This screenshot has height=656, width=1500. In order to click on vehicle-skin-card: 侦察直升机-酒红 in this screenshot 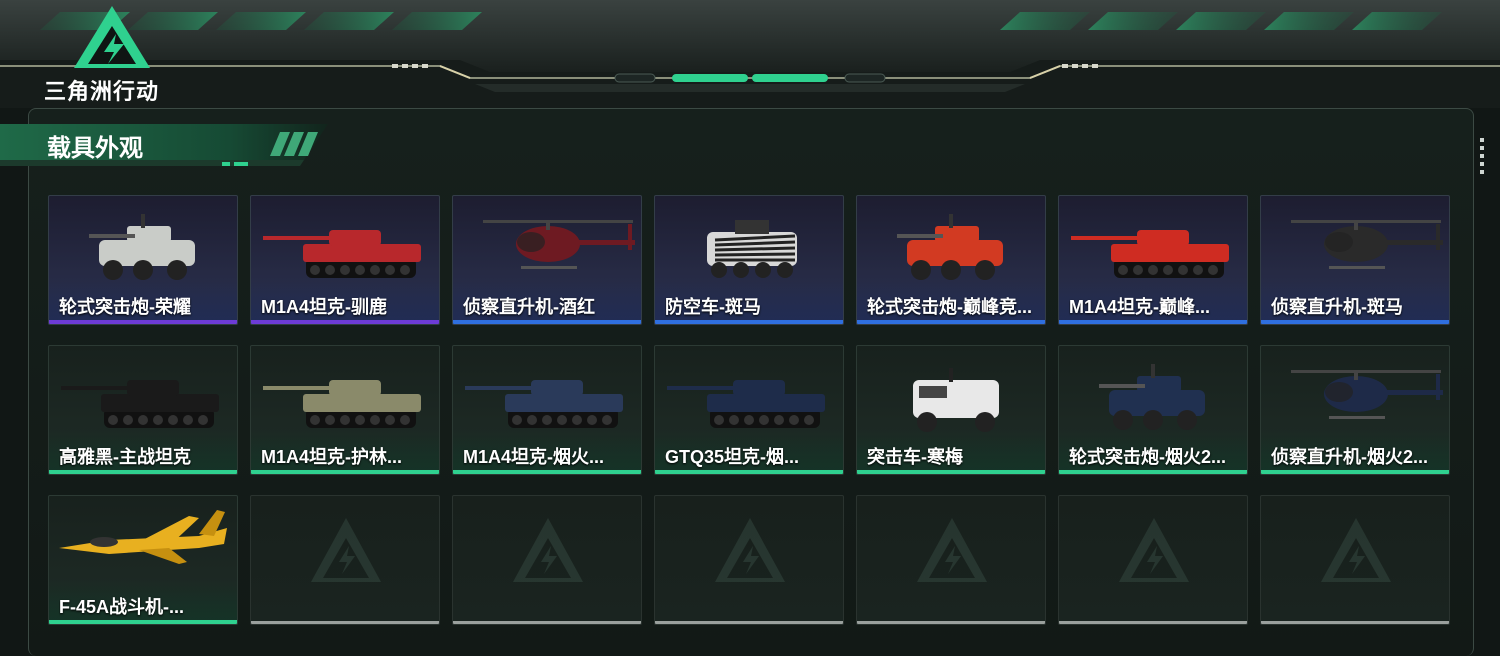, I will do `click(547, 260)`.